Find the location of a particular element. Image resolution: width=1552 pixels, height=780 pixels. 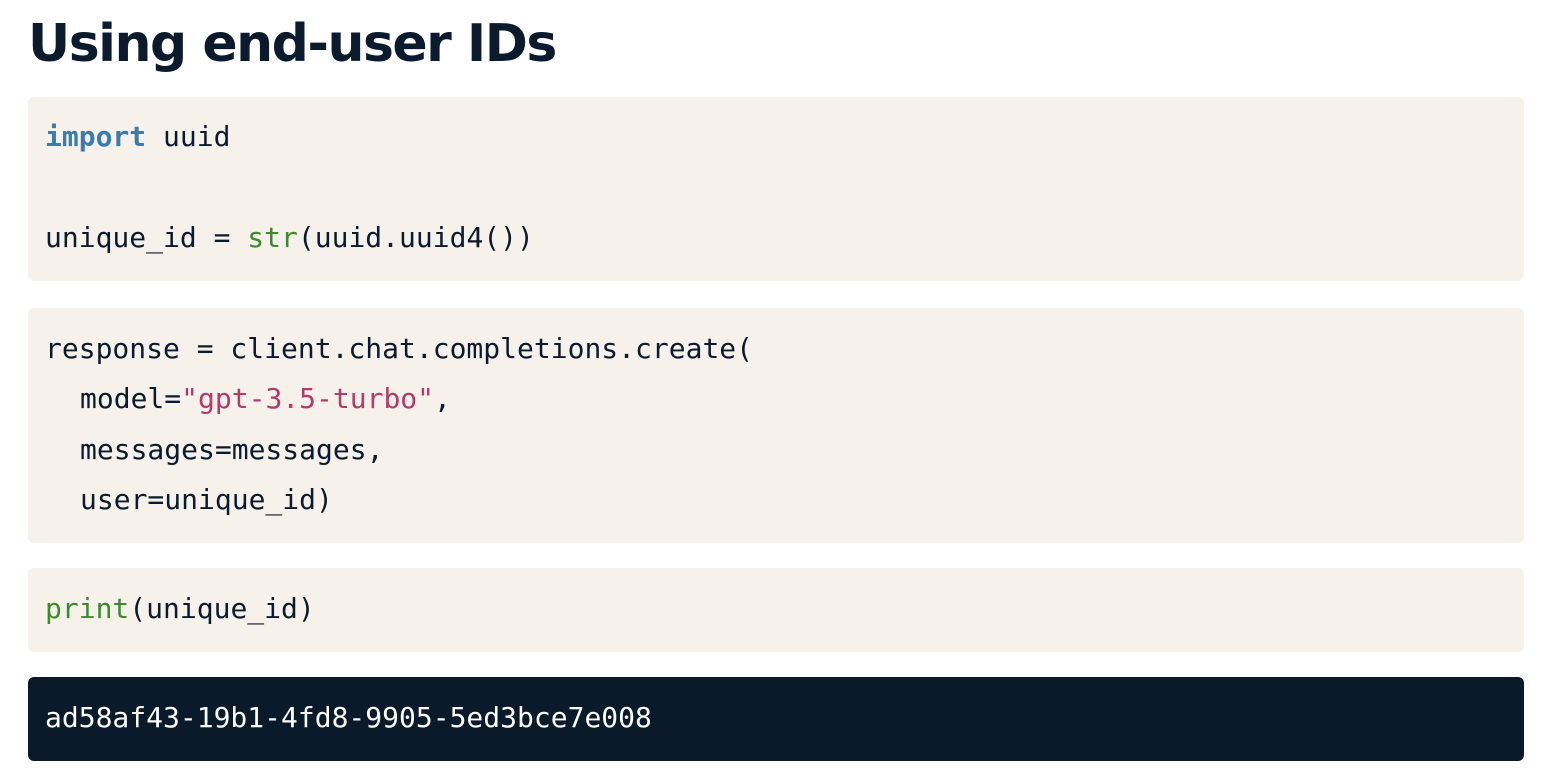

code-text: (uuid.uuid4()) is located at coordinates (415, 237).